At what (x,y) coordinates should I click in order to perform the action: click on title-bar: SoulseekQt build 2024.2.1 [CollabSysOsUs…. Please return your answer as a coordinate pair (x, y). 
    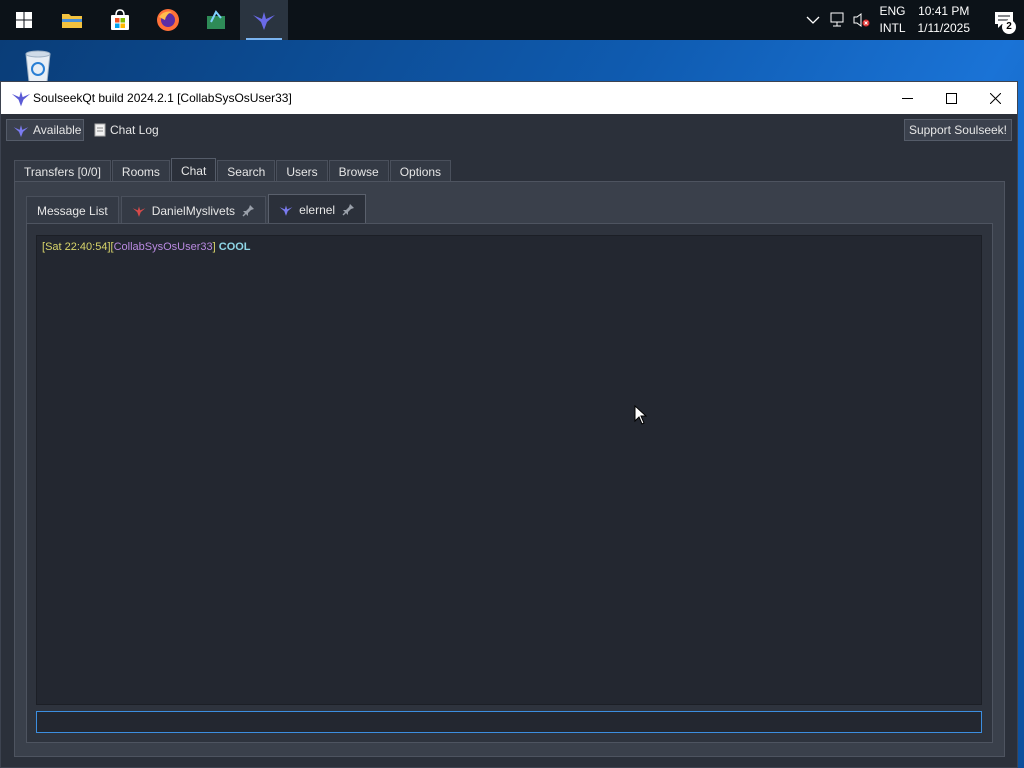
    Looking at the image, I should click on (509, 98).